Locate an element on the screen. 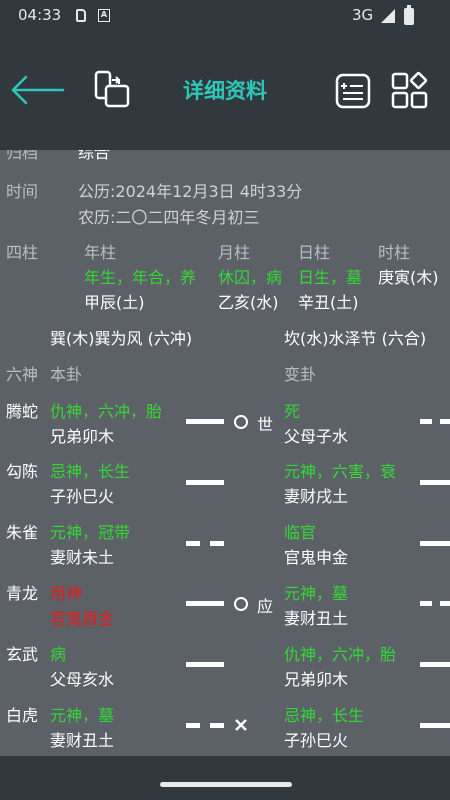 This screenshot has width=450, height=800. six-god: 腾蛇 is located at coordinates (22, 411).